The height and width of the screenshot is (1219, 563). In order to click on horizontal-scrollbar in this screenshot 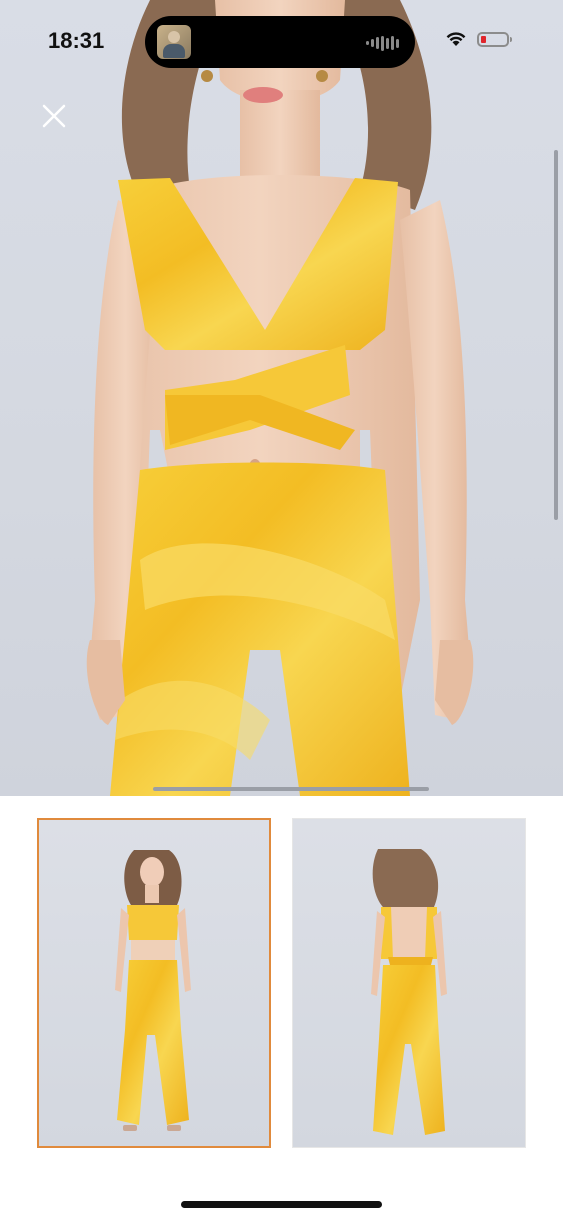, I will do `click(291, 789)`.